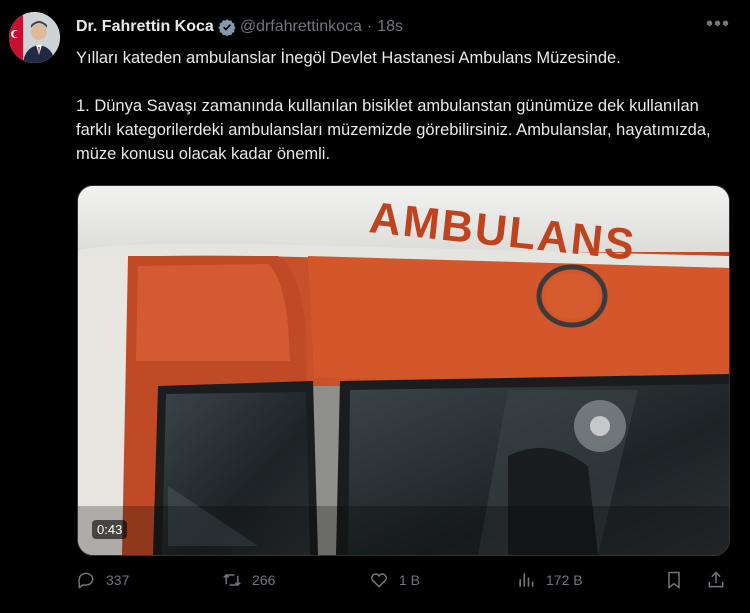 This screenshot has width=750, height=613. Describe the element at coordinates (564, 580) in the screenshot. I see `views-count: 172 B` at that location.